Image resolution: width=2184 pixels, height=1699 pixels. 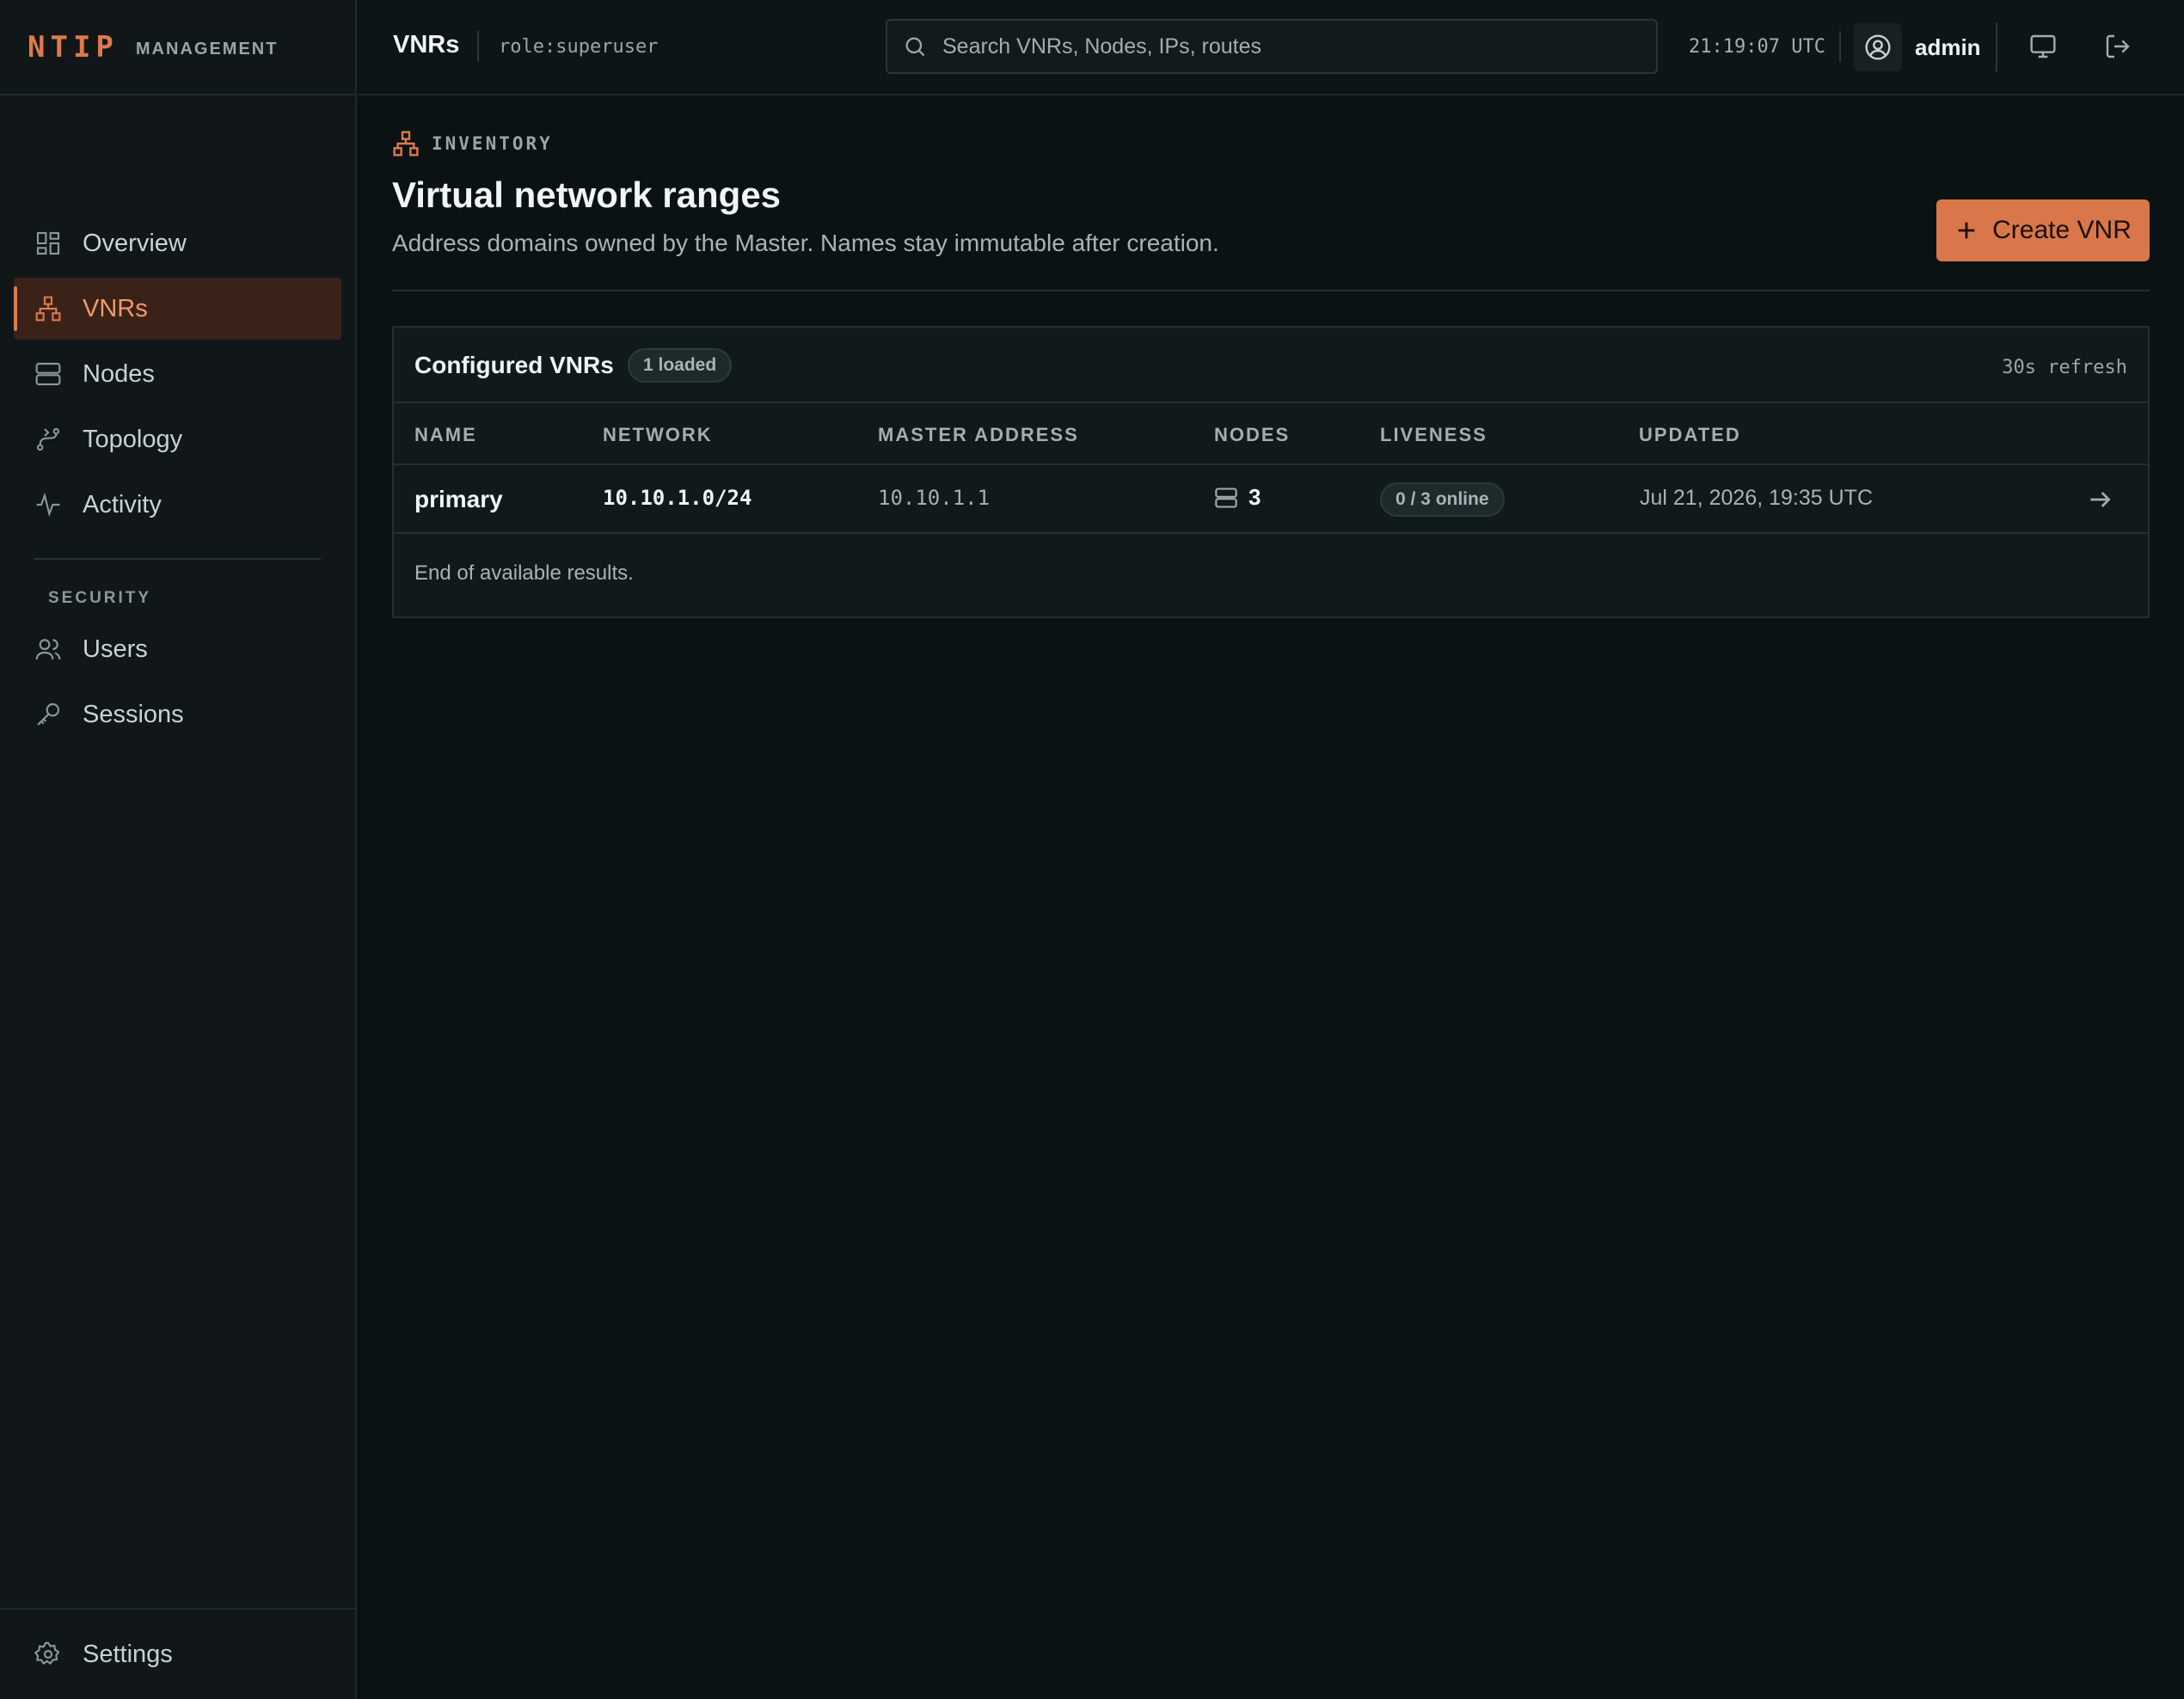 I want to click on avatar, so click(x=1878, y=47).